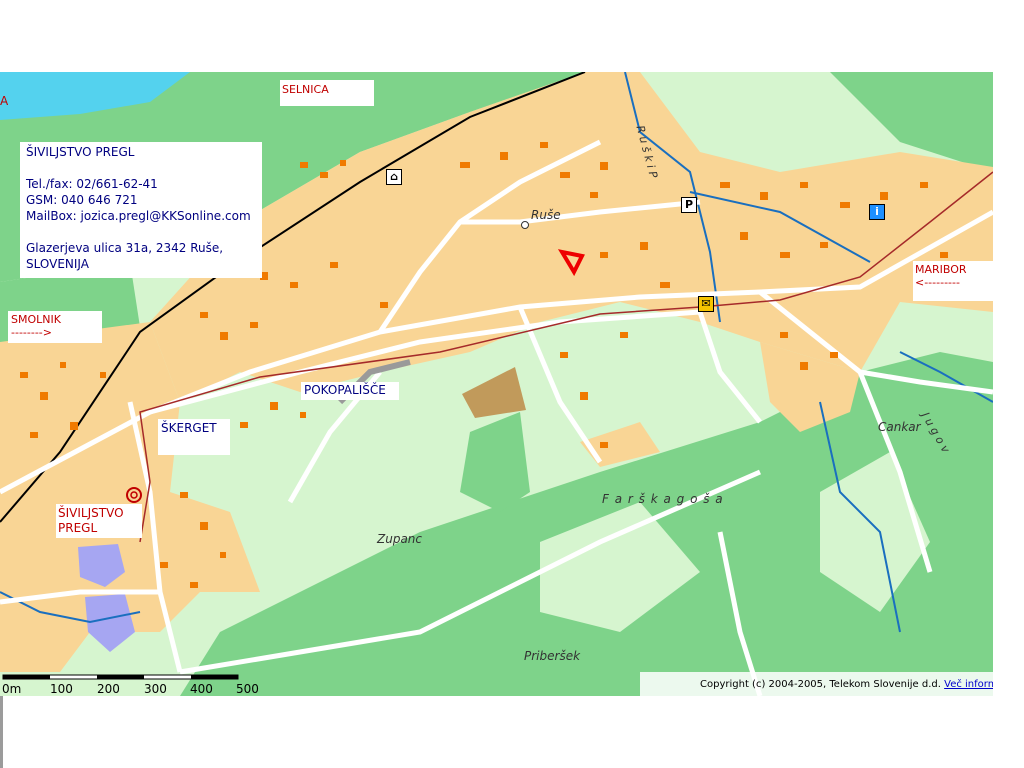 Image resolution: width=1024 pixels, height=768 pixels. I want to click on label-business-line1: ŠIVILJSTVO, so click(91, 513).